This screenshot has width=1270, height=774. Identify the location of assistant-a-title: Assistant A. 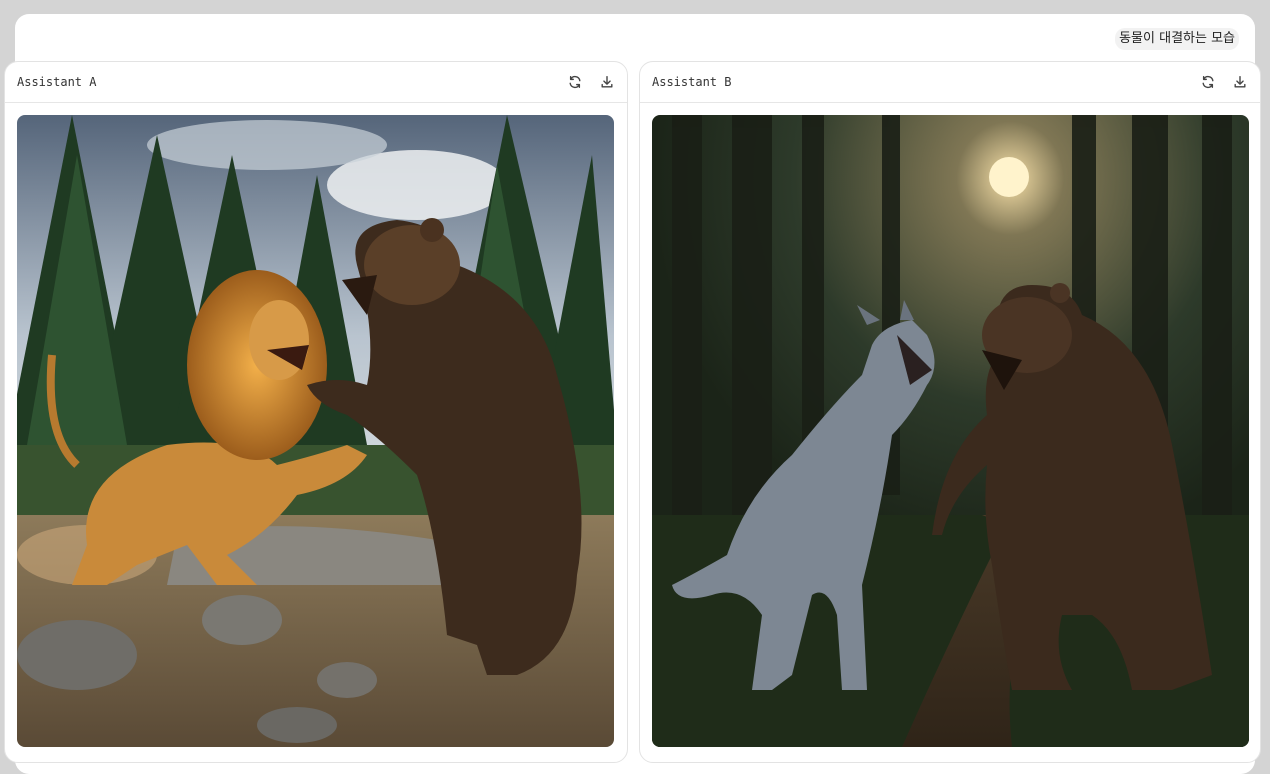
(57, 82).